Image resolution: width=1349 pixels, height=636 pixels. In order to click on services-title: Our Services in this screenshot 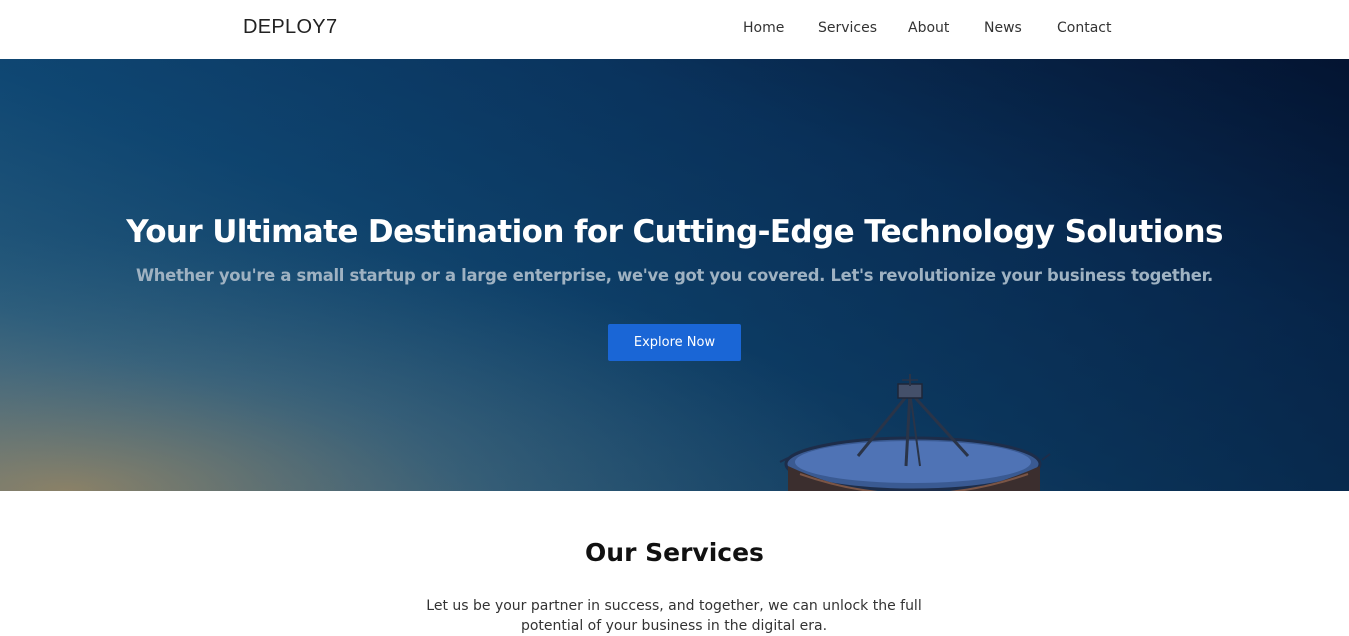, I will do `click(674, 552)`.